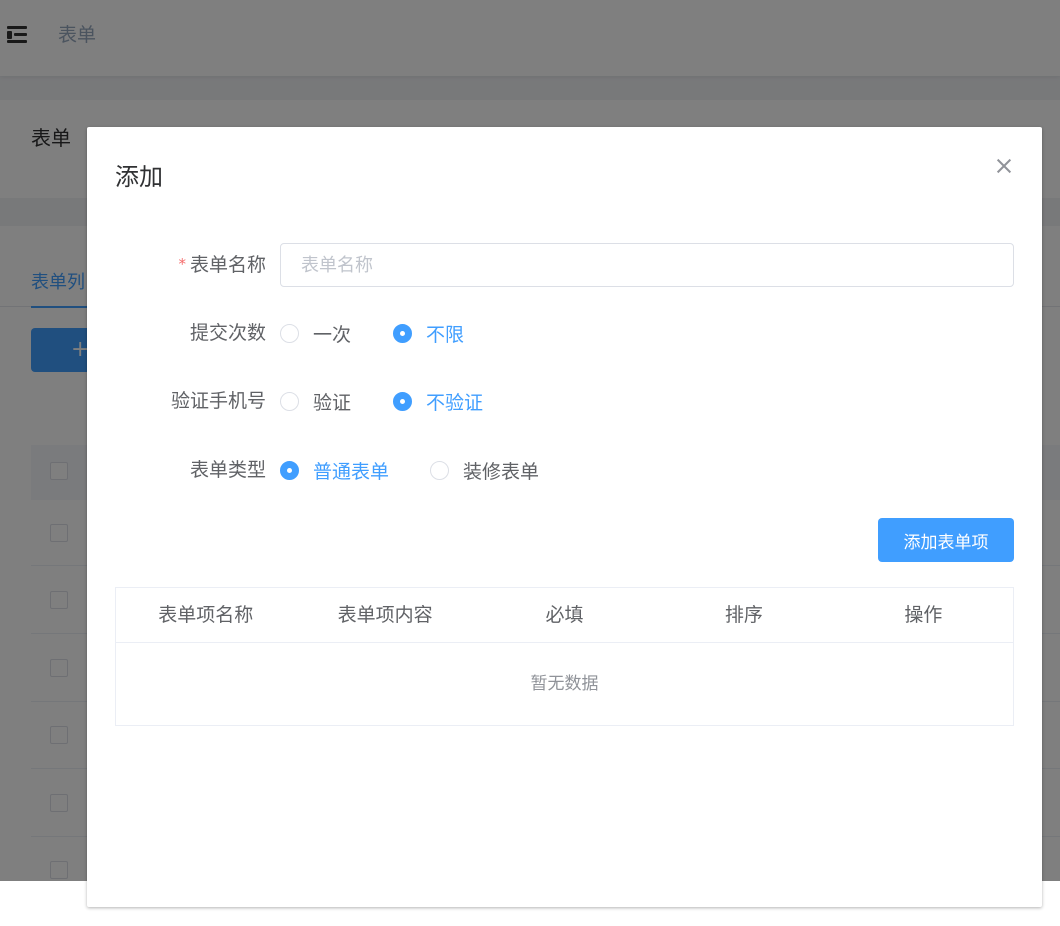 This screenshot has height=926, width=1060. What do you see at coordinates (1004, 166) in the screenshot?
I see `close-icon` at bounding box center [1004, 166].